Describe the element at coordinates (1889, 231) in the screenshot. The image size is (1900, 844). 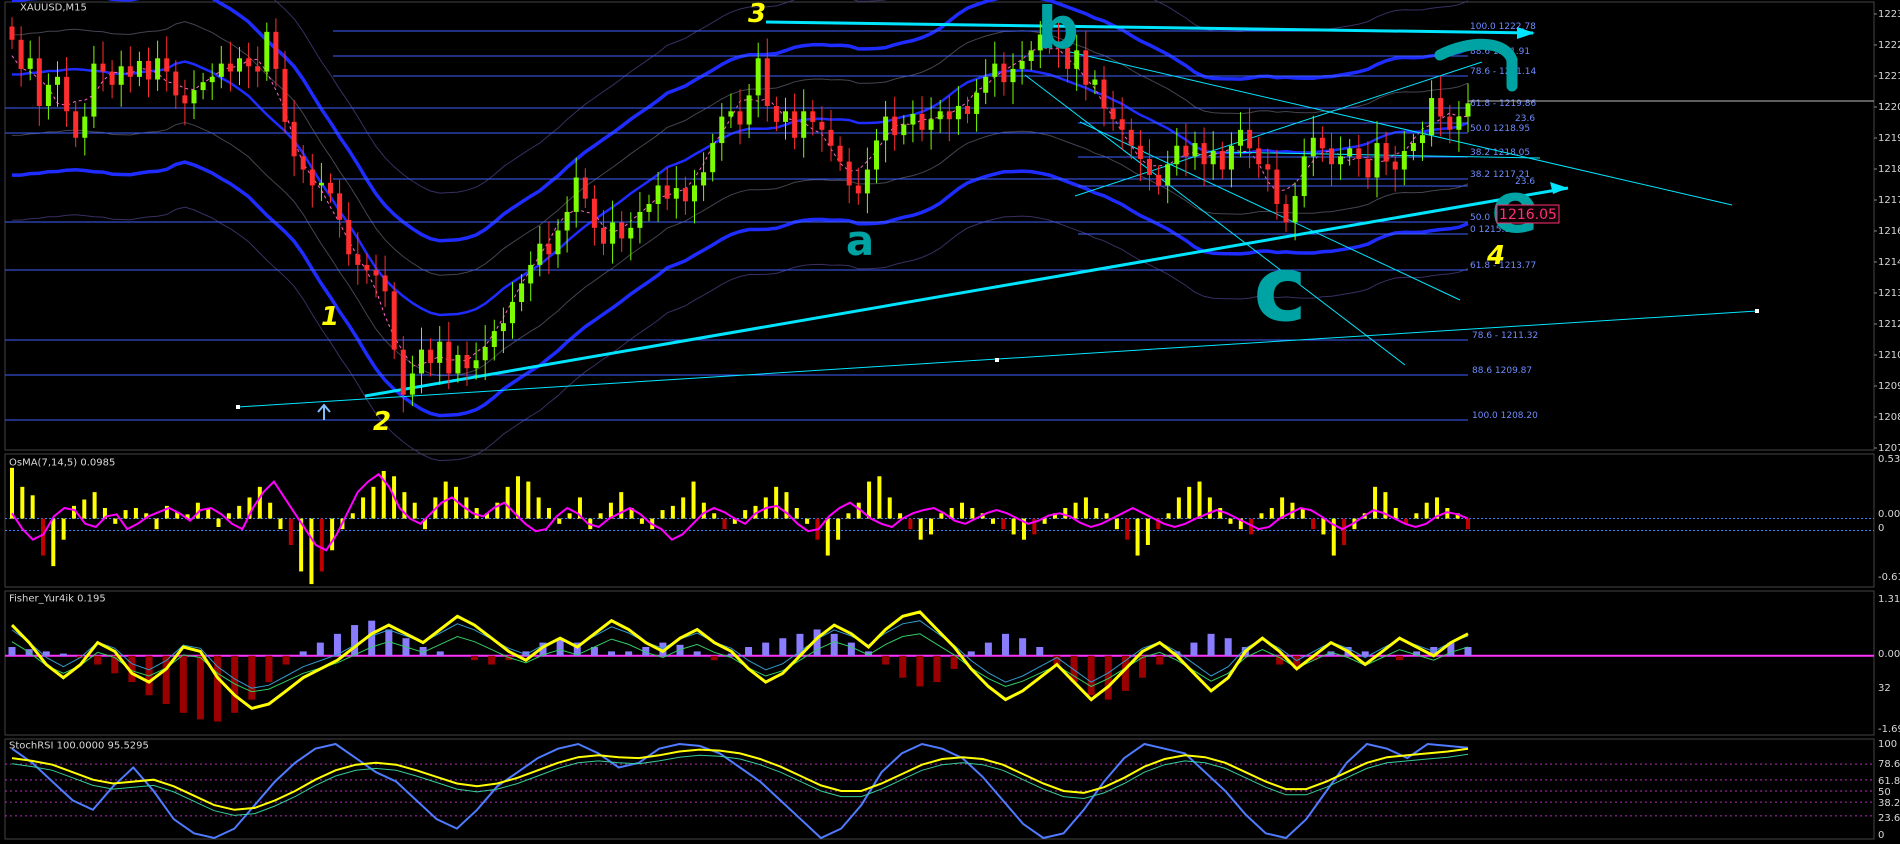
I see `price-axis-tick-label: 1216` at that location.